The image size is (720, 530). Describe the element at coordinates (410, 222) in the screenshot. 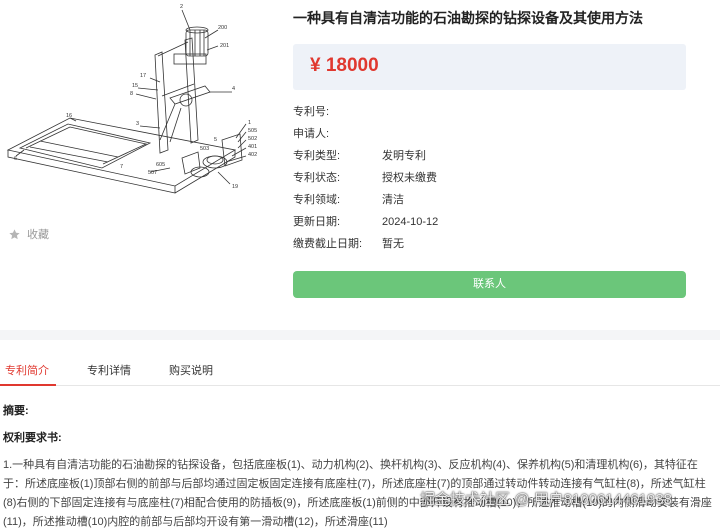

I see `info-value: 2024-10-12` at that location.